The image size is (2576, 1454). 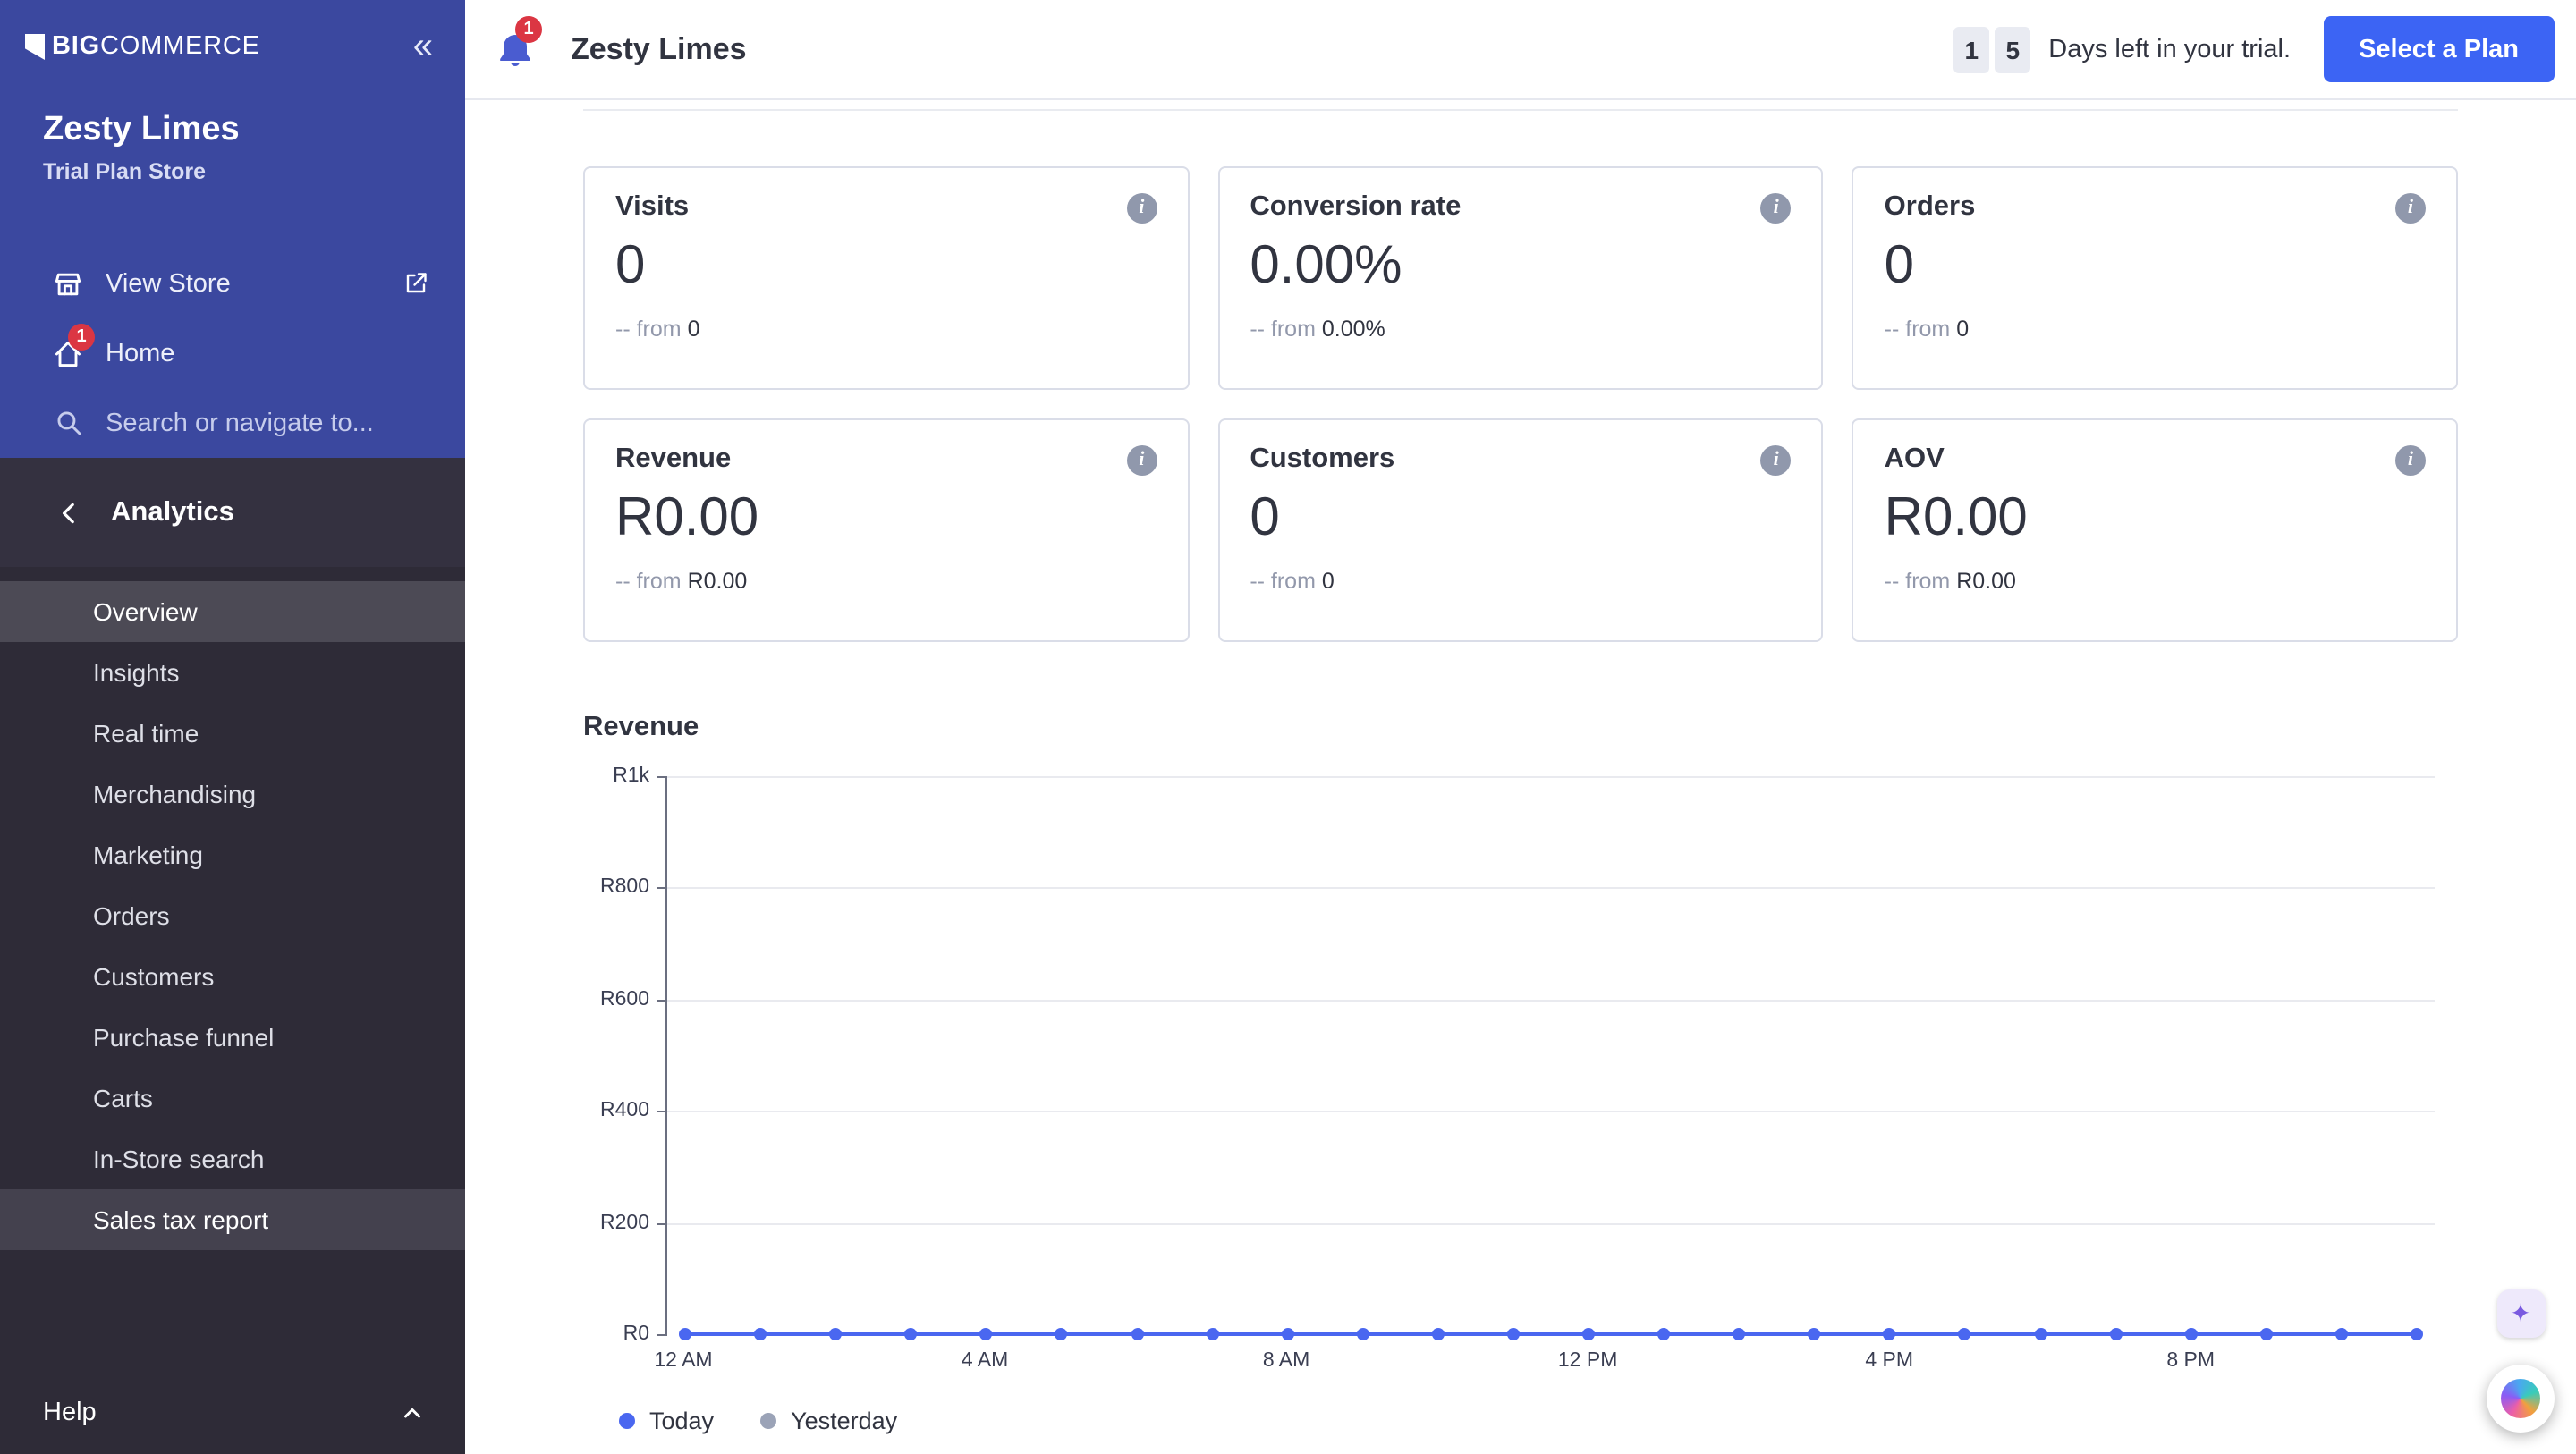 I want to click on stat-title: Visits, so click(x=652, y=206).